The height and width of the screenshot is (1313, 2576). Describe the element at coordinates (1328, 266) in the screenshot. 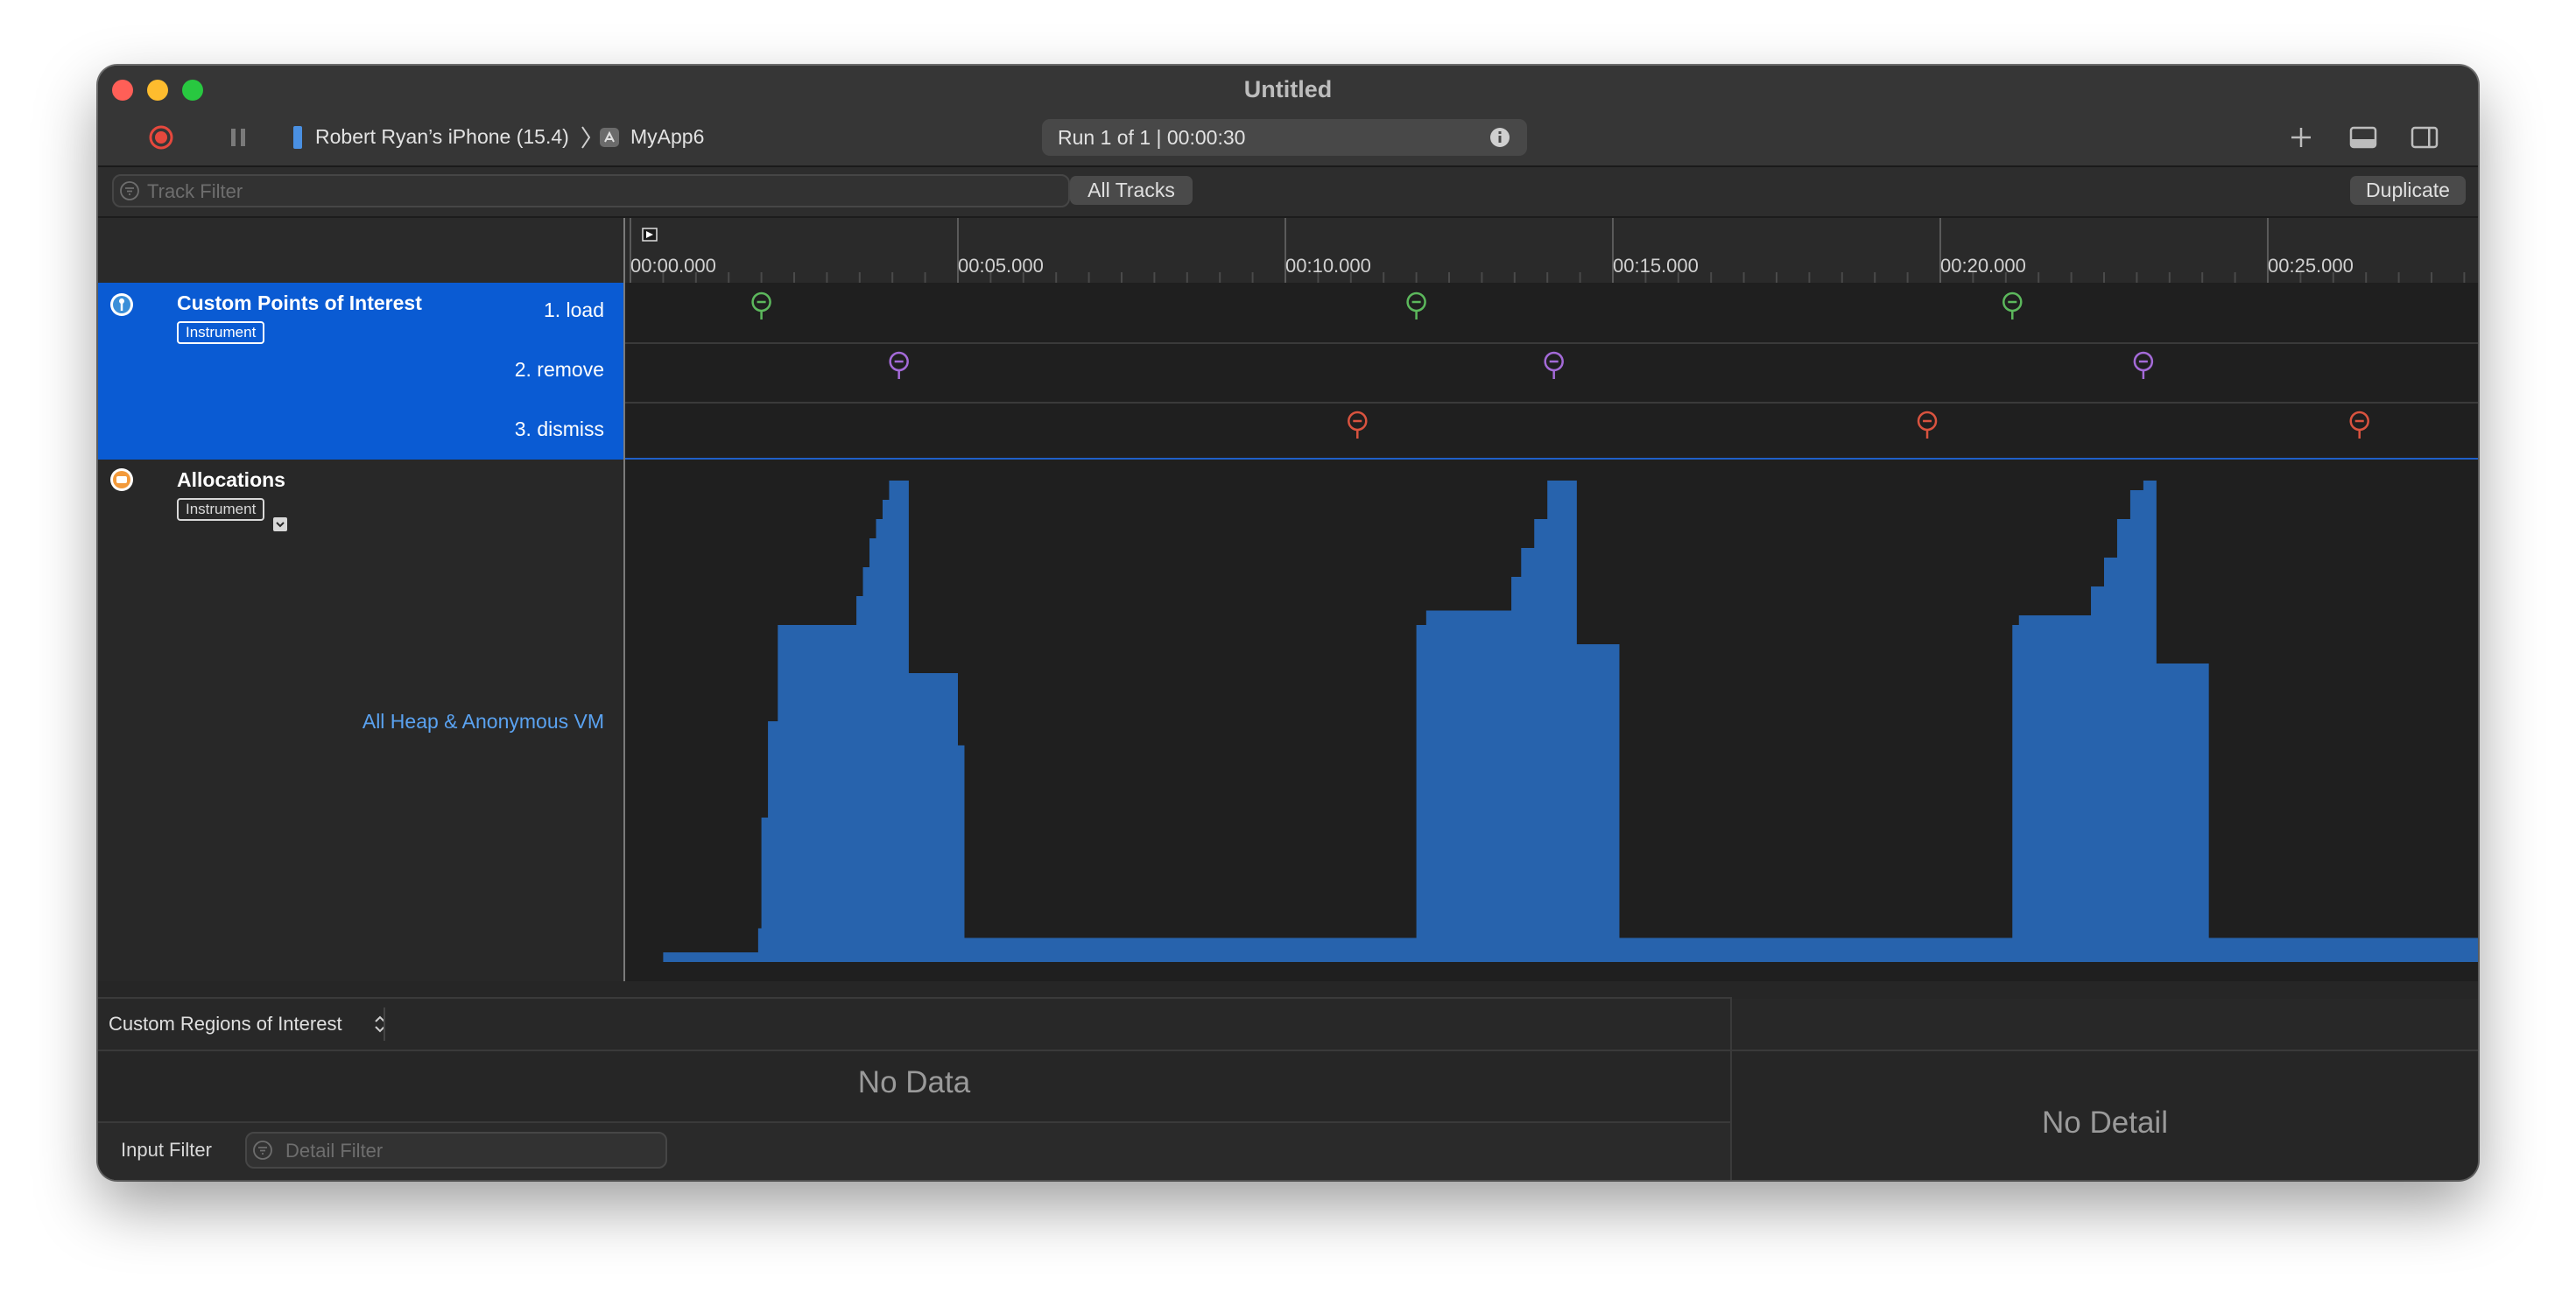

I see `tick-label: 00:10.000` at that location.